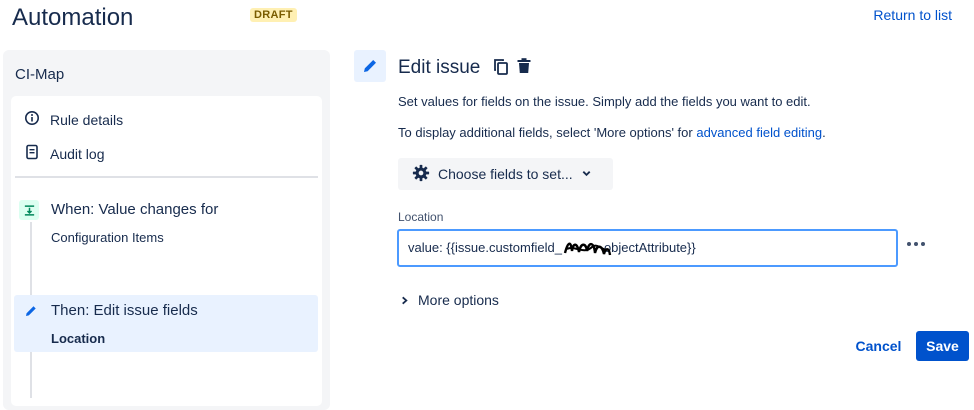 This screenshot has height=410, width=974. I want to click on more-options-toggle: More options, so click(449, 300).